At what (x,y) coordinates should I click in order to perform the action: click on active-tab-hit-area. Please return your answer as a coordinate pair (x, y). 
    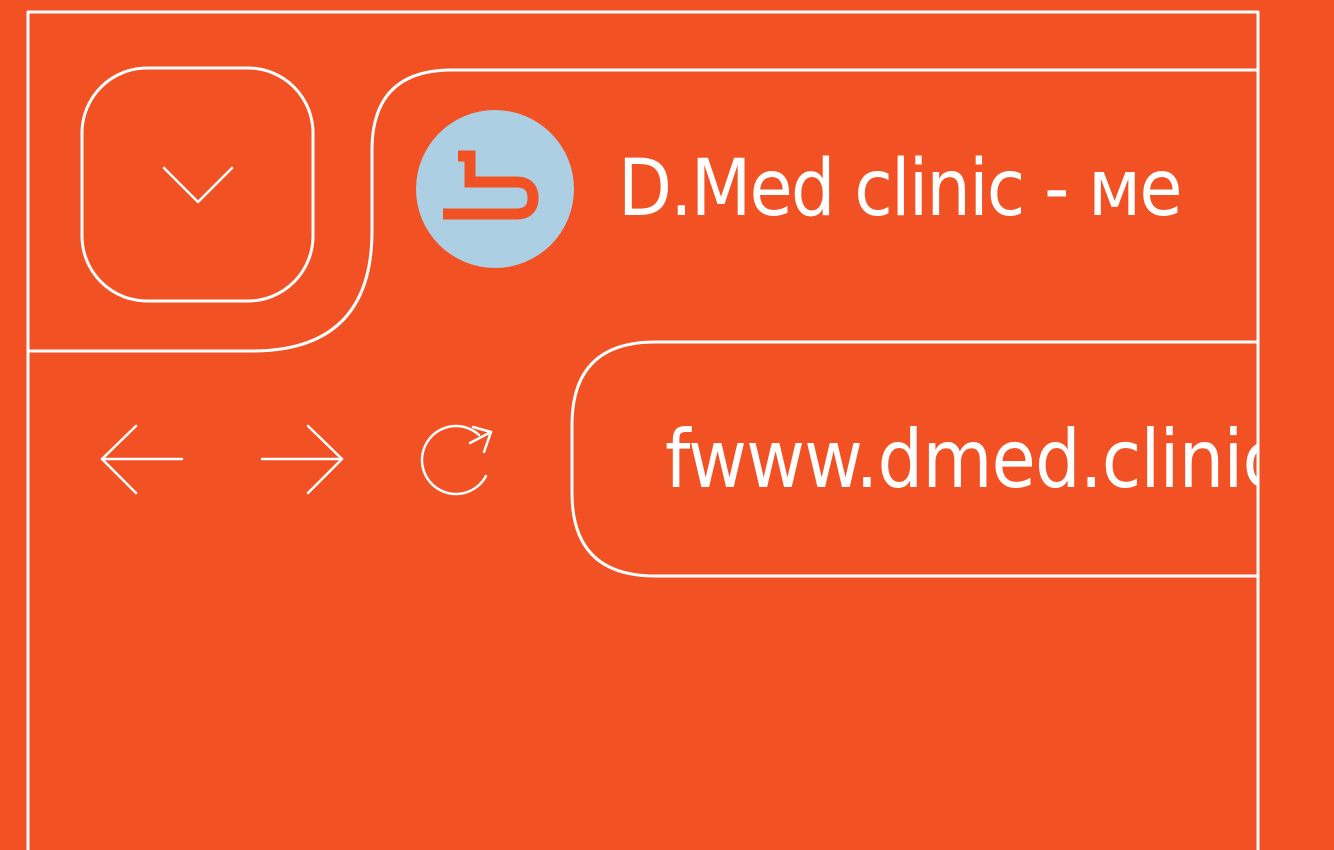
    Looking at the image, I should click on (829, 190).